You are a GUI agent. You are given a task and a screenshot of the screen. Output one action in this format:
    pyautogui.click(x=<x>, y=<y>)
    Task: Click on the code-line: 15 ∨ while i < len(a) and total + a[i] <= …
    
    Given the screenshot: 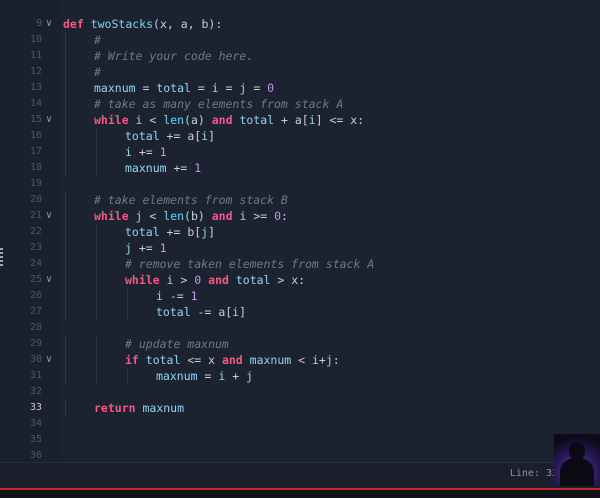 What is the action you would take?
    pyautogui.click(x=300, y=120)
    